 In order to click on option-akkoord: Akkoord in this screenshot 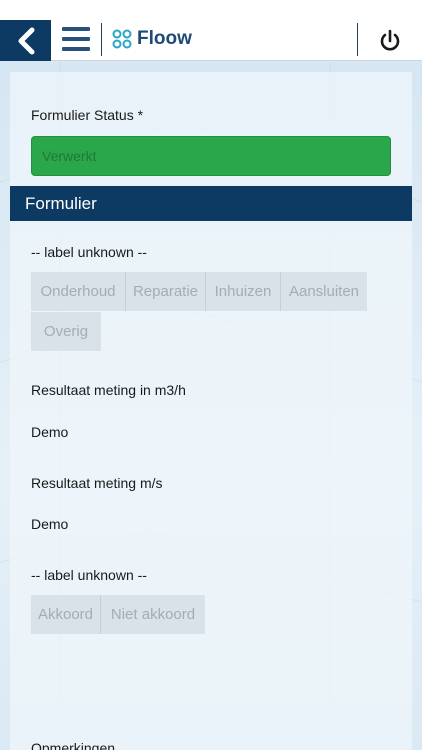, I will do `click(66, 614)`.